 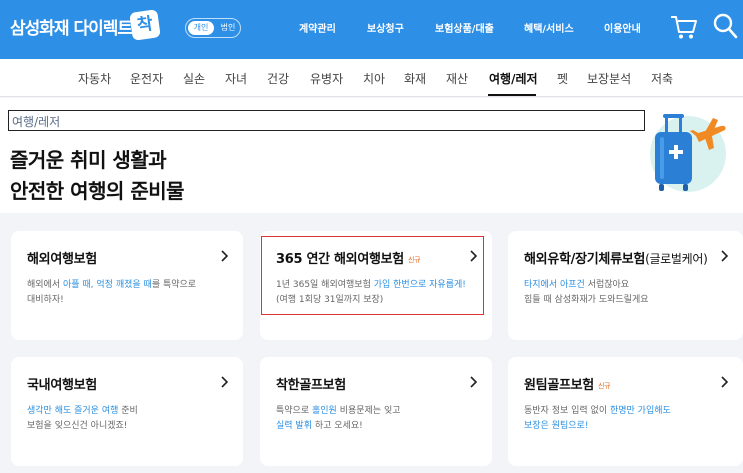 I want to click on desc-text: 를 특약으로, so click(x=174, y=285).